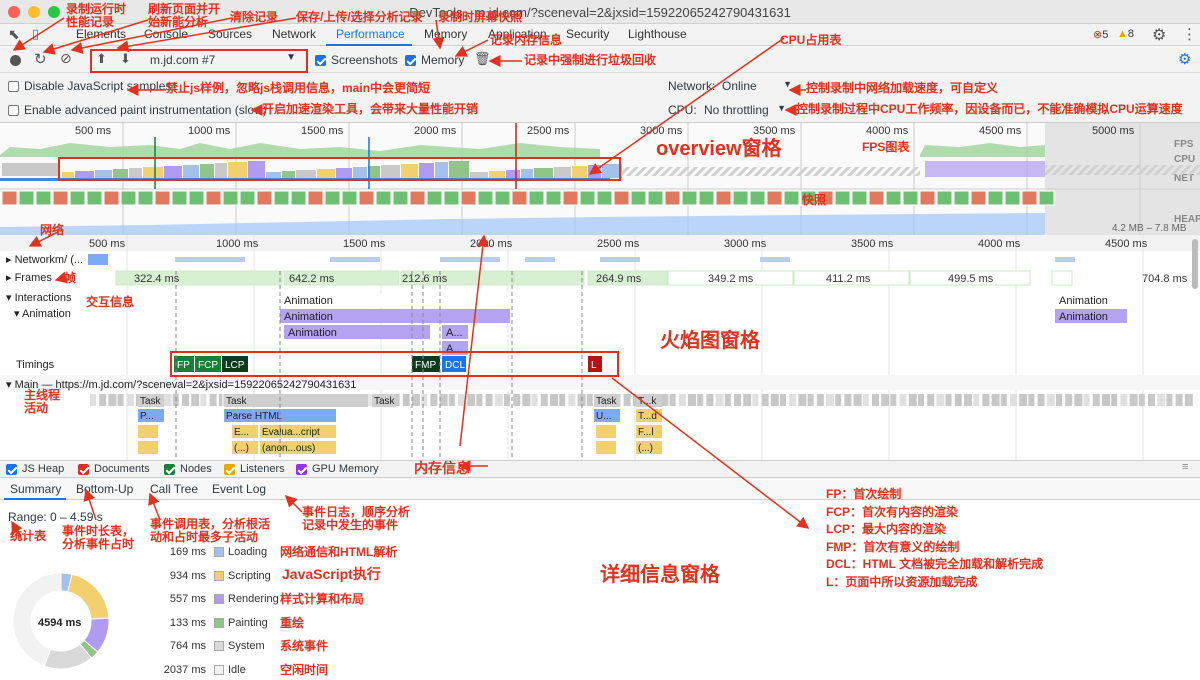  I want to click on error-icon: ⊗, so click(1098, 35).